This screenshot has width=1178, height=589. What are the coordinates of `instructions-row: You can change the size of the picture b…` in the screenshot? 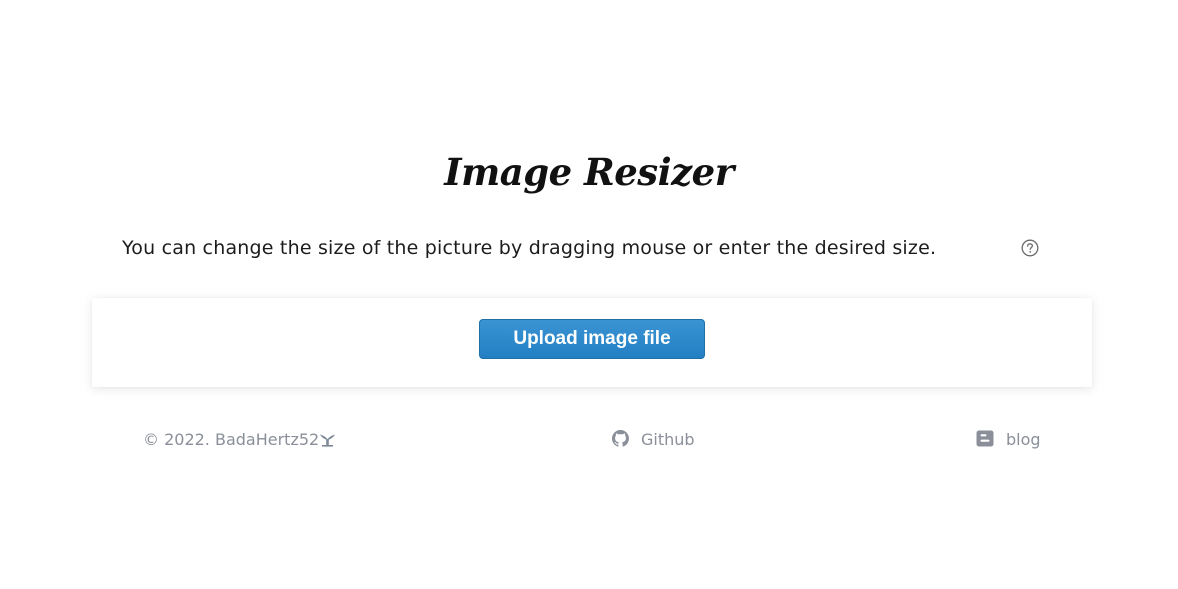 It's located at (587, 248).